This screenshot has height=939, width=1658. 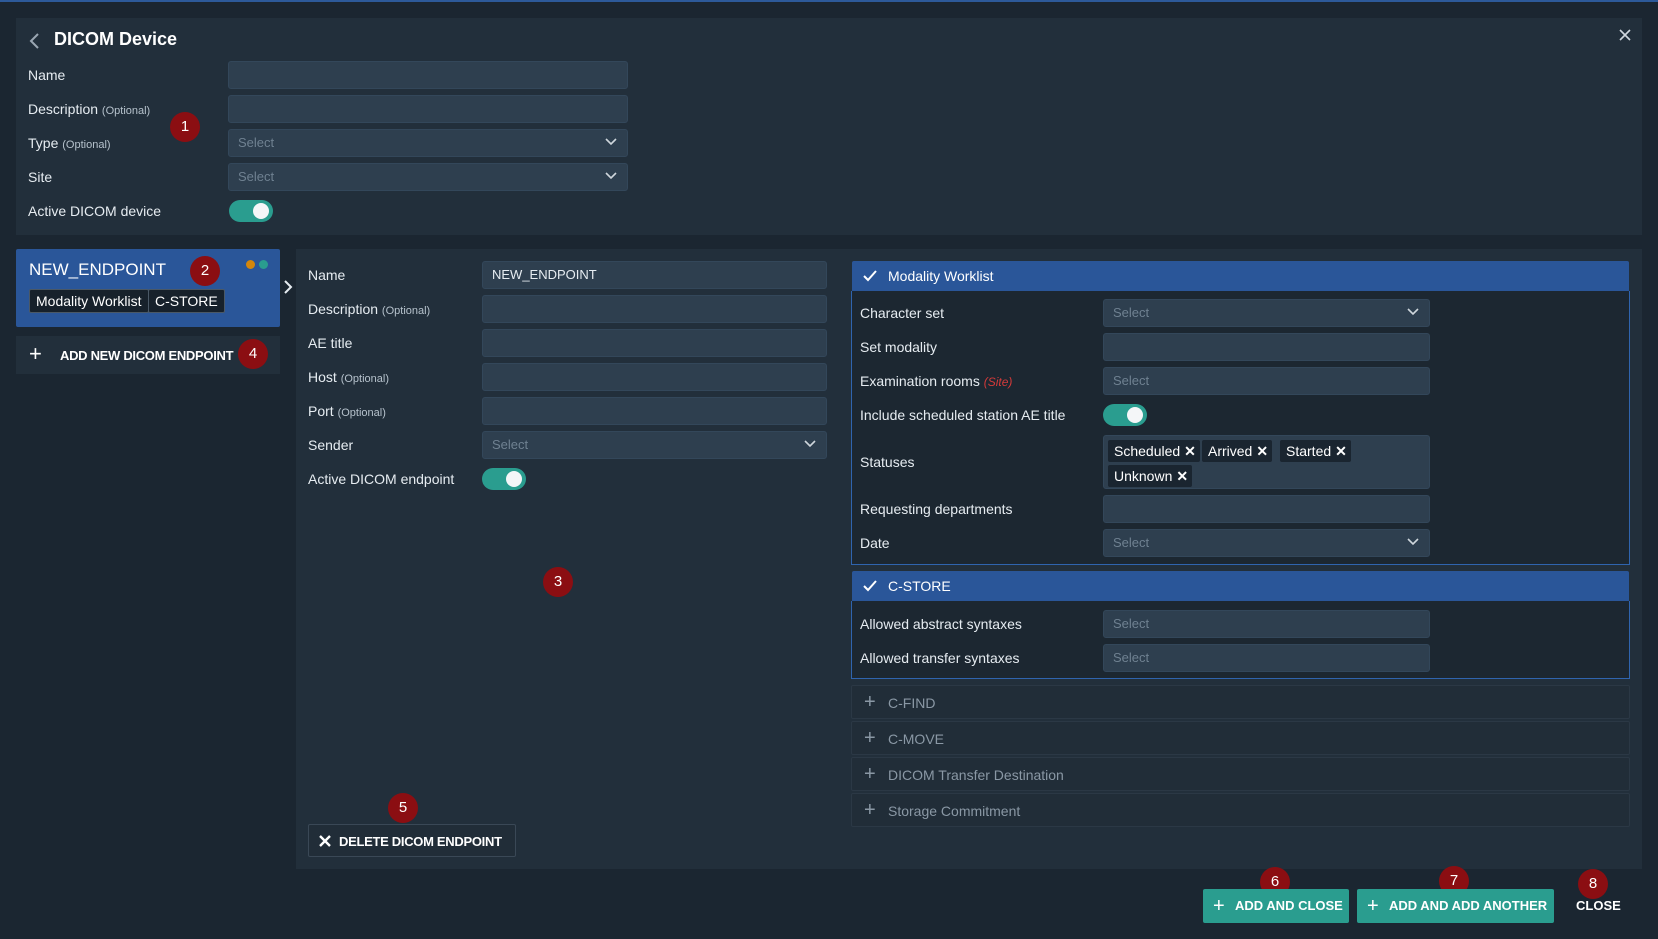 What do you see at coordinates (1237, 451) in the screenshot?
I see `status-chip-arrived: Arrived ✕` at bounding box center [1237, 451].